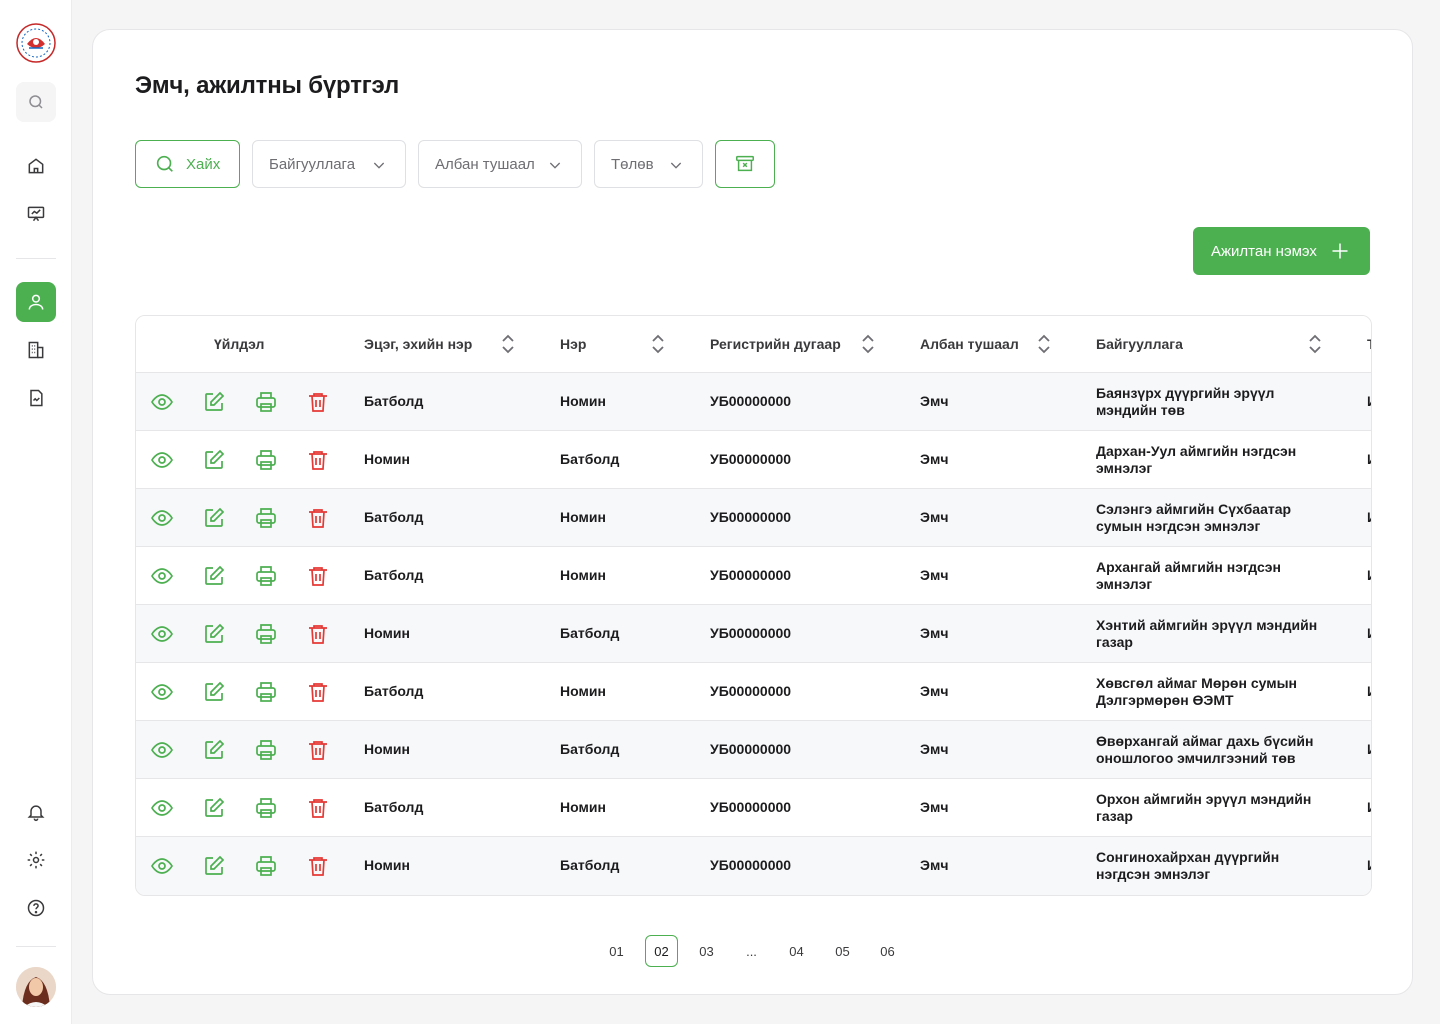 This screenshot has width=1440, height=1024. What do you see at coordinates (750, 951) in the screenshot?
I see `pagination: 01 02 03... 04 05 06` at bounding box center [750, 951].